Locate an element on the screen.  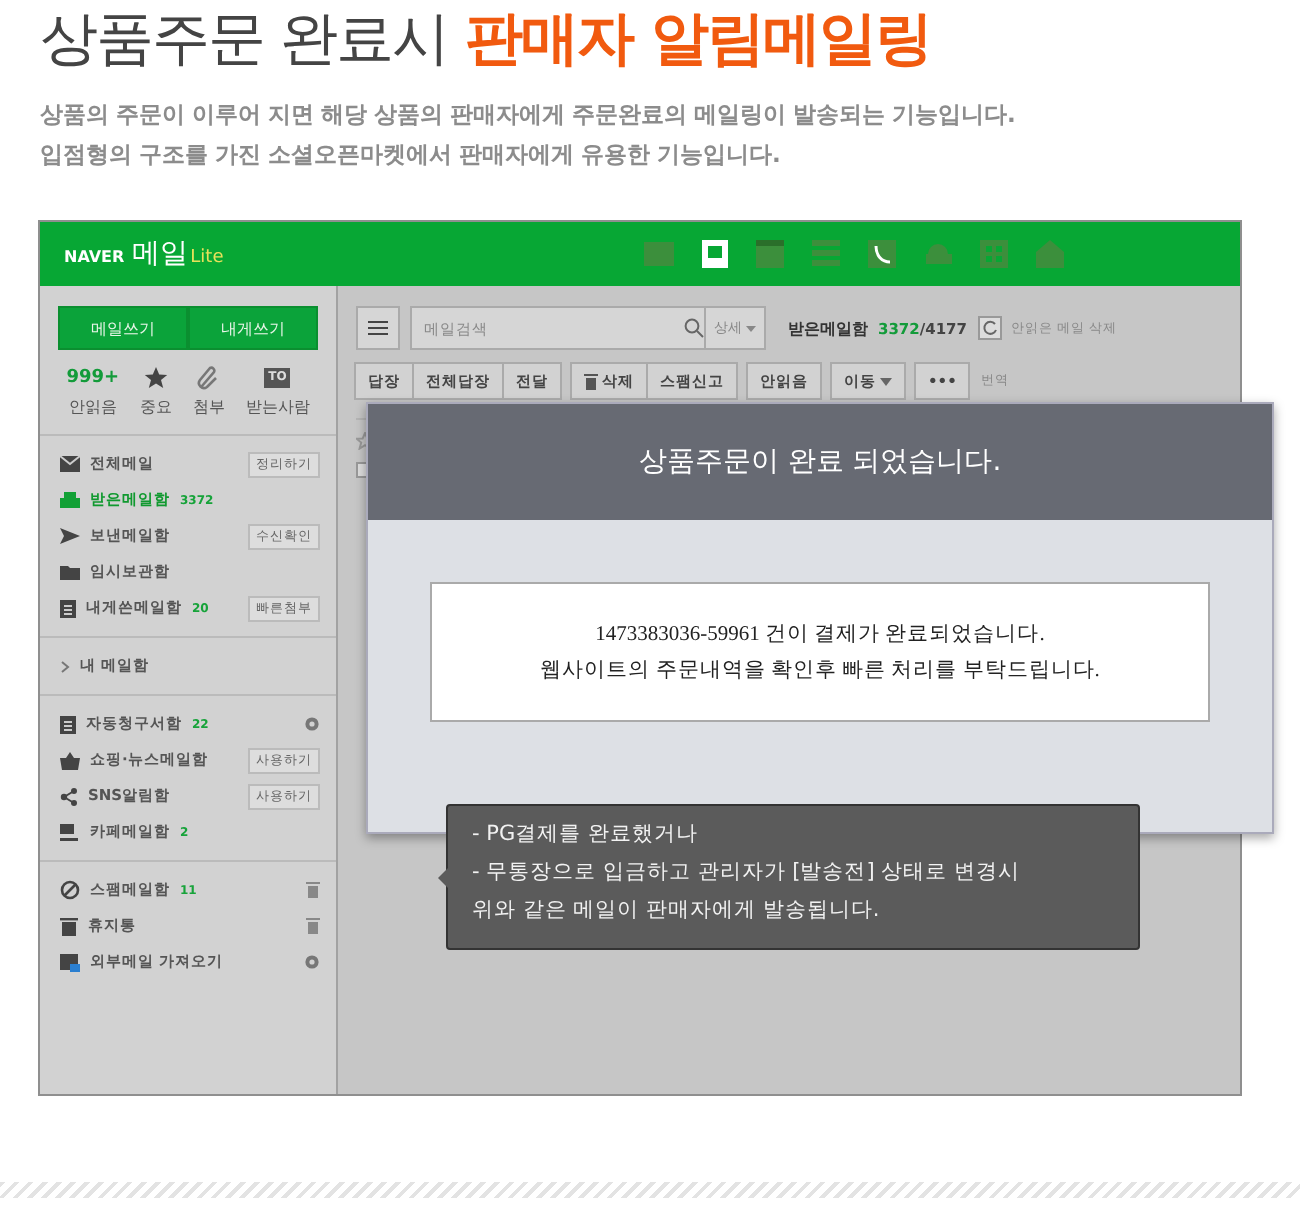
tooltip-text: - 무통장으로 입금하고 관리자가 [발송전] 상태로 변경시 is located at coordinates (747, 873).